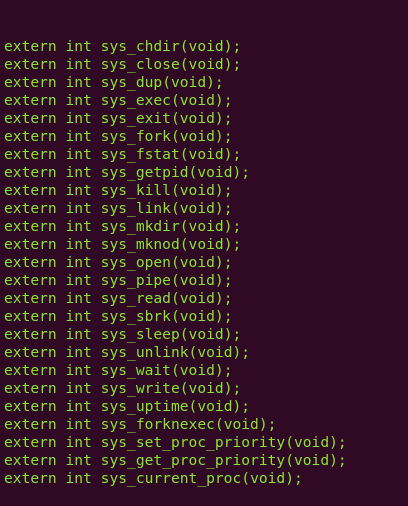  I want to click on code-line: extern int sys_read(void);, so click(206, 299).